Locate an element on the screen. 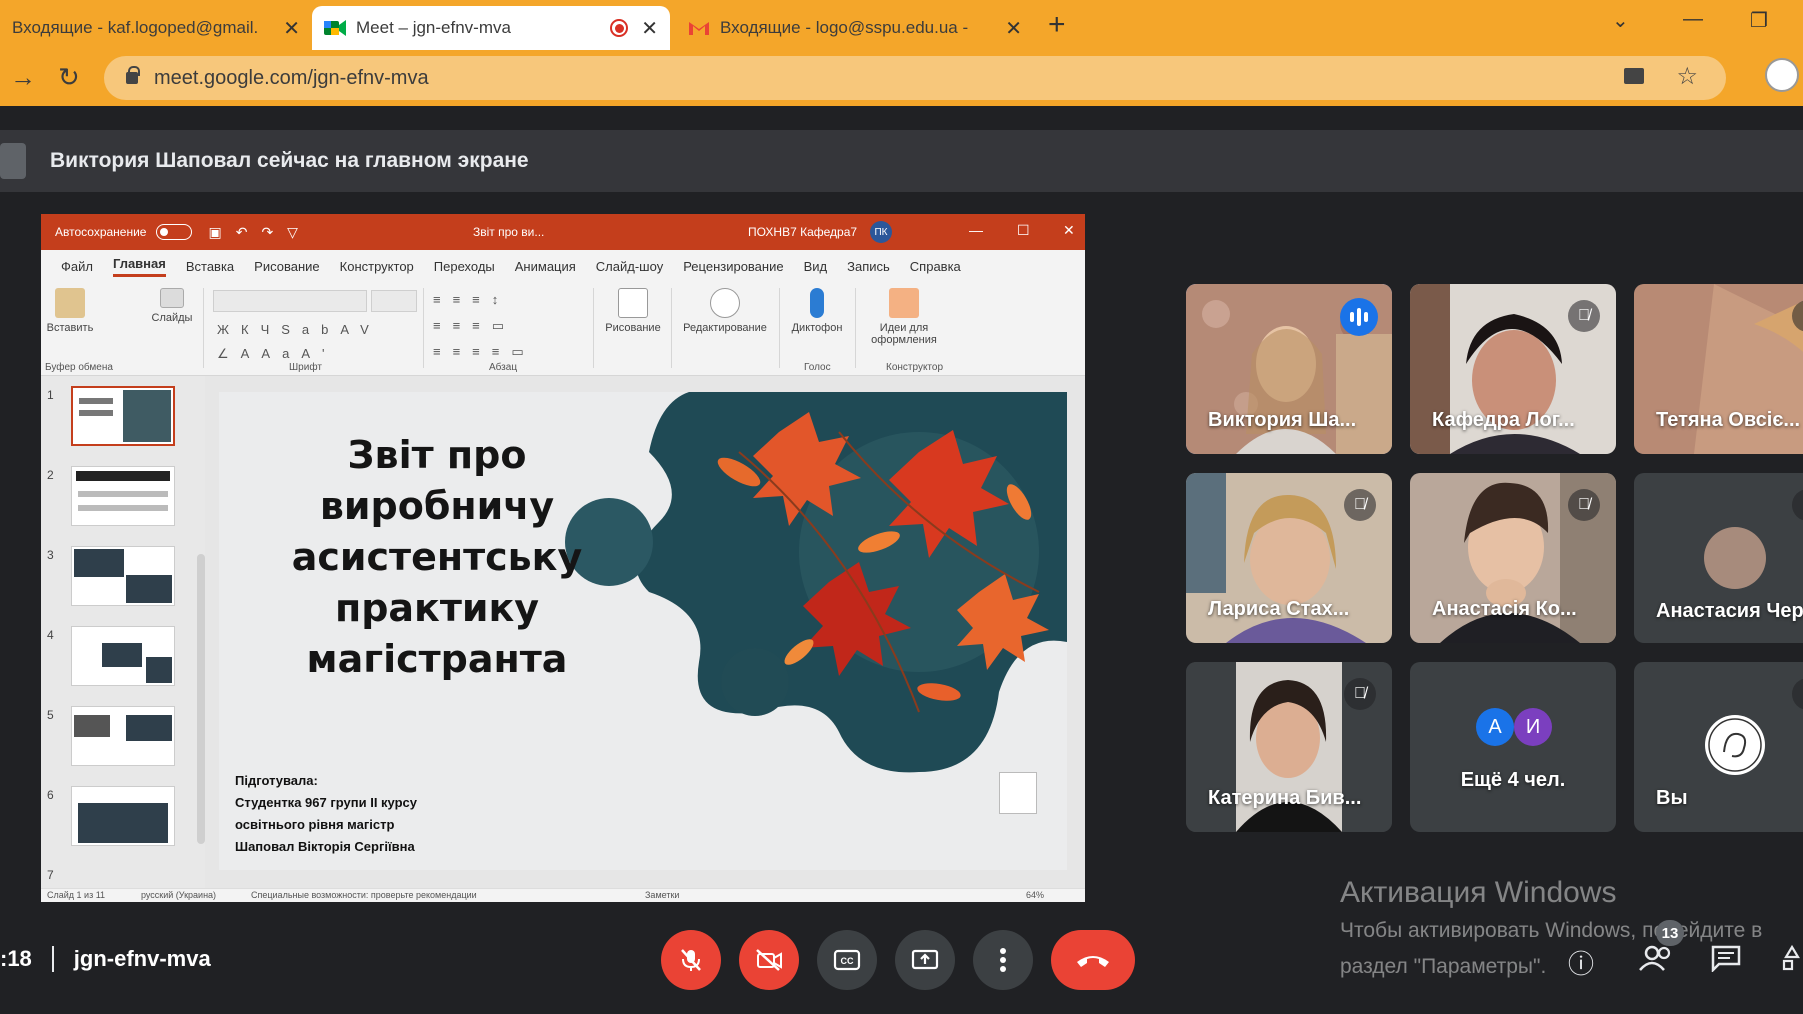  paste-button: Вставить is located at coordinates (70, 311).